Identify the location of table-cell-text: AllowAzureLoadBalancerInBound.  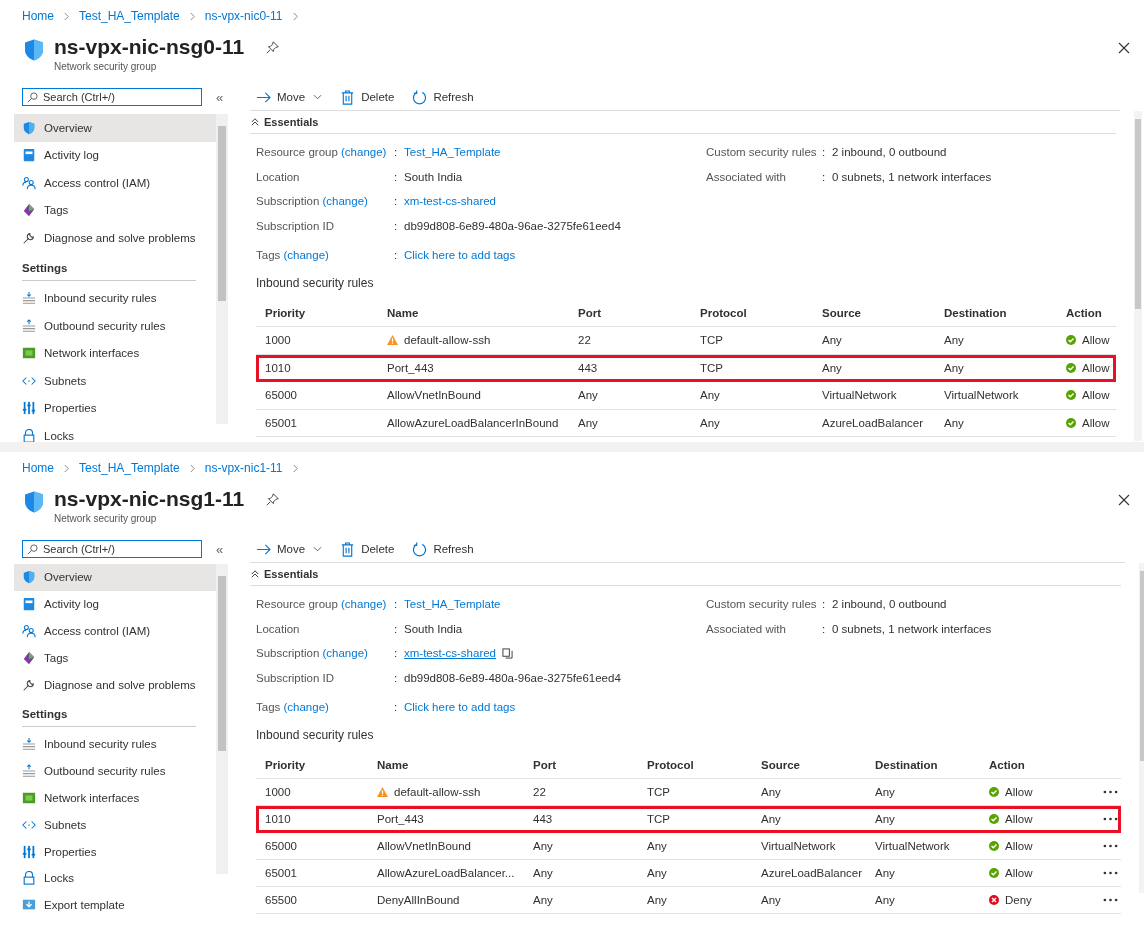
(473, 422).